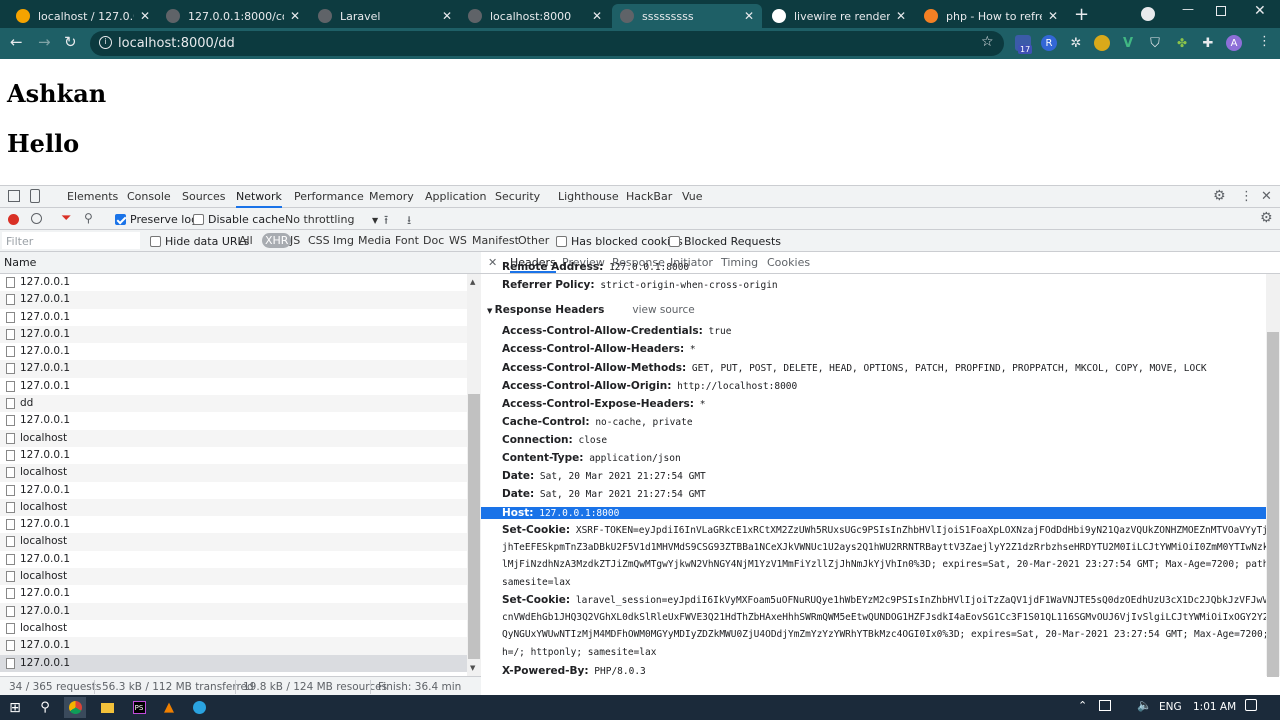 The height and width of the screenshot is (720, 1280). I want to click on network-settings-icon: ⚙, so click(1266, 218).